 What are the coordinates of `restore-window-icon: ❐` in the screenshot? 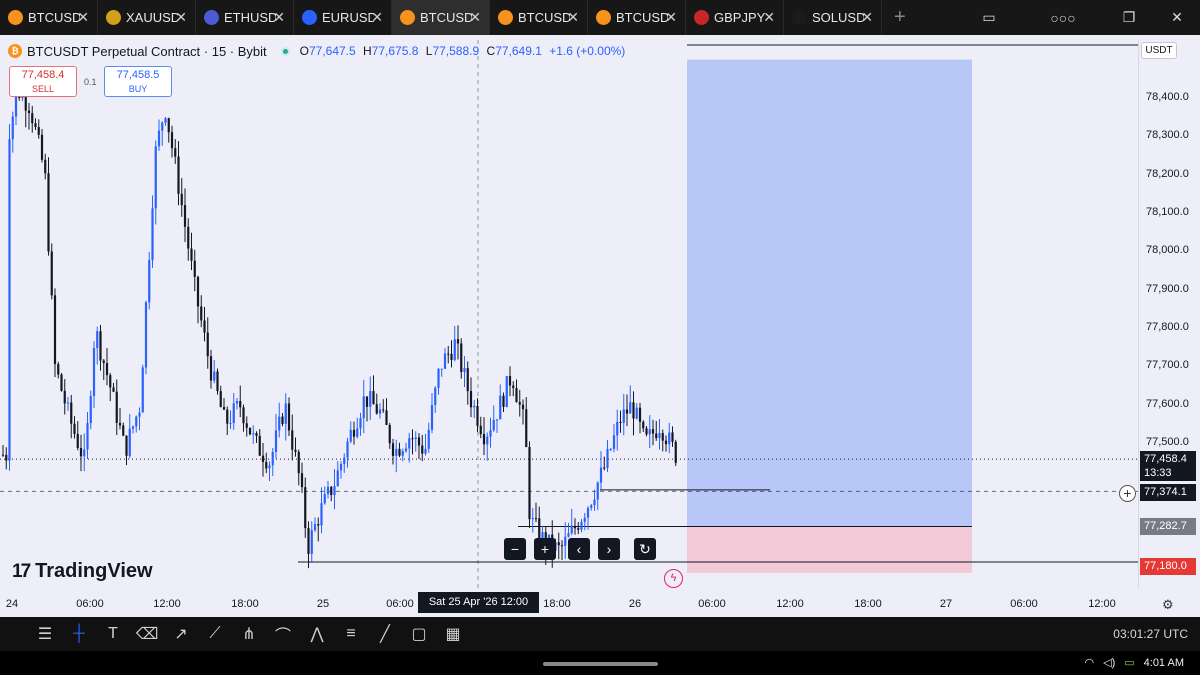 It's located at (1129, 17).